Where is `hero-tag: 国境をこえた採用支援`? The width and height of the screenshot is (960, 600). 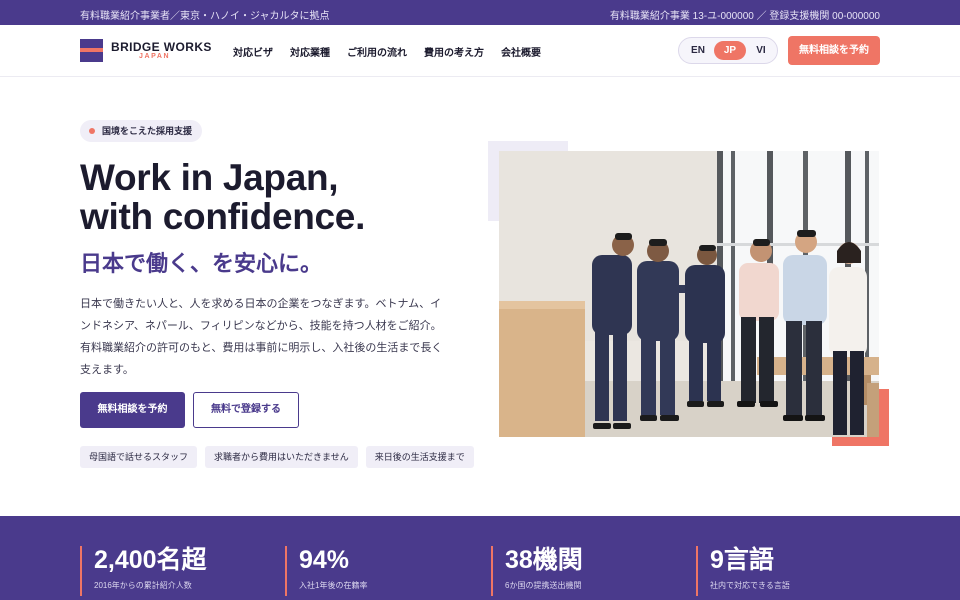 hero-tag: 国境をこえた採用支援 is located at coordinates (141, 131).